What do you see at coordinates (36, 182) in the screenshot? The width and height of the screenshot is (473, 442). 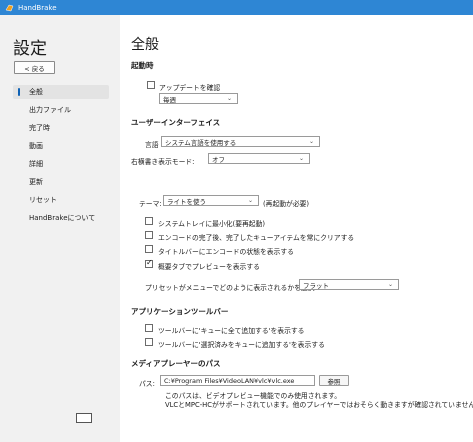 I see `sidebar-item-label: 更新` at bounding box center [36, 182].